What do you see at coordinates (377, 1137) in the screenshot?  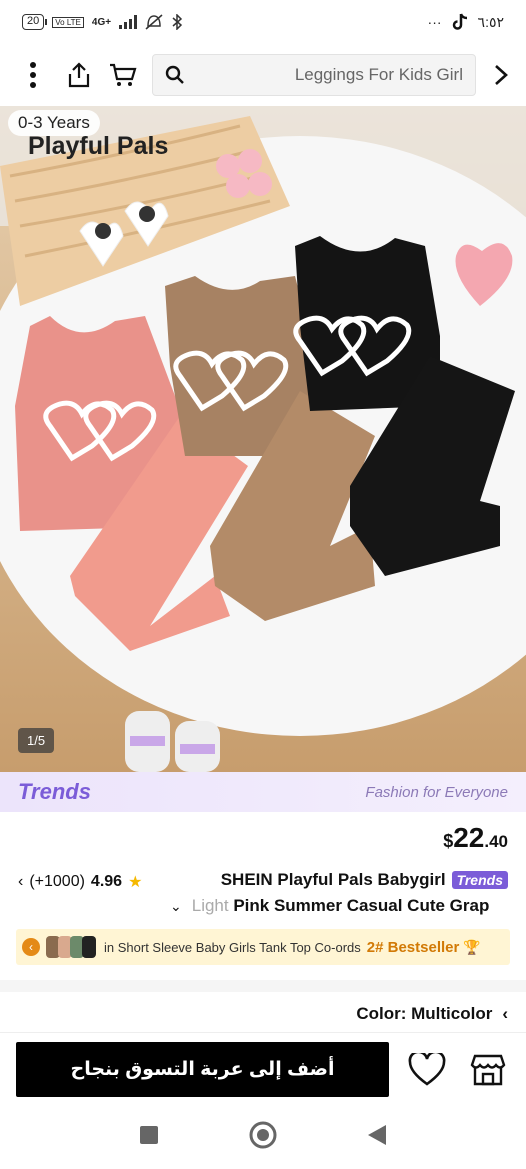 I see `back-icon` at bounding box center [377, 1137].